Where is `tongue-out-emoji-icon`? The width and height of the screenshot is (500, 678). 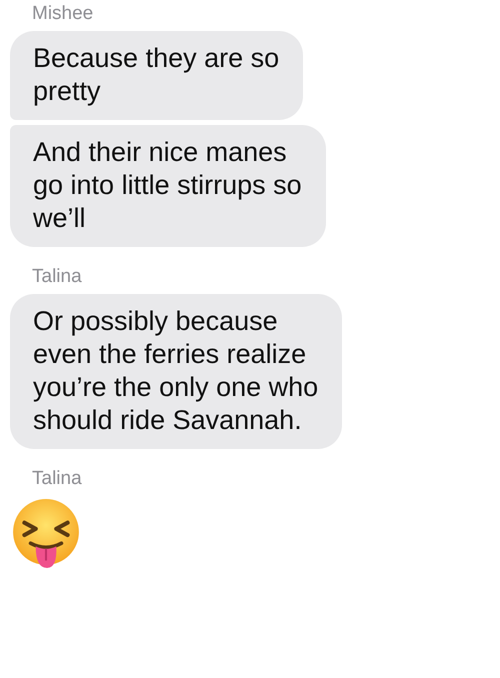 tongue-out-emoji-icon is located at coordinates (46, 534).